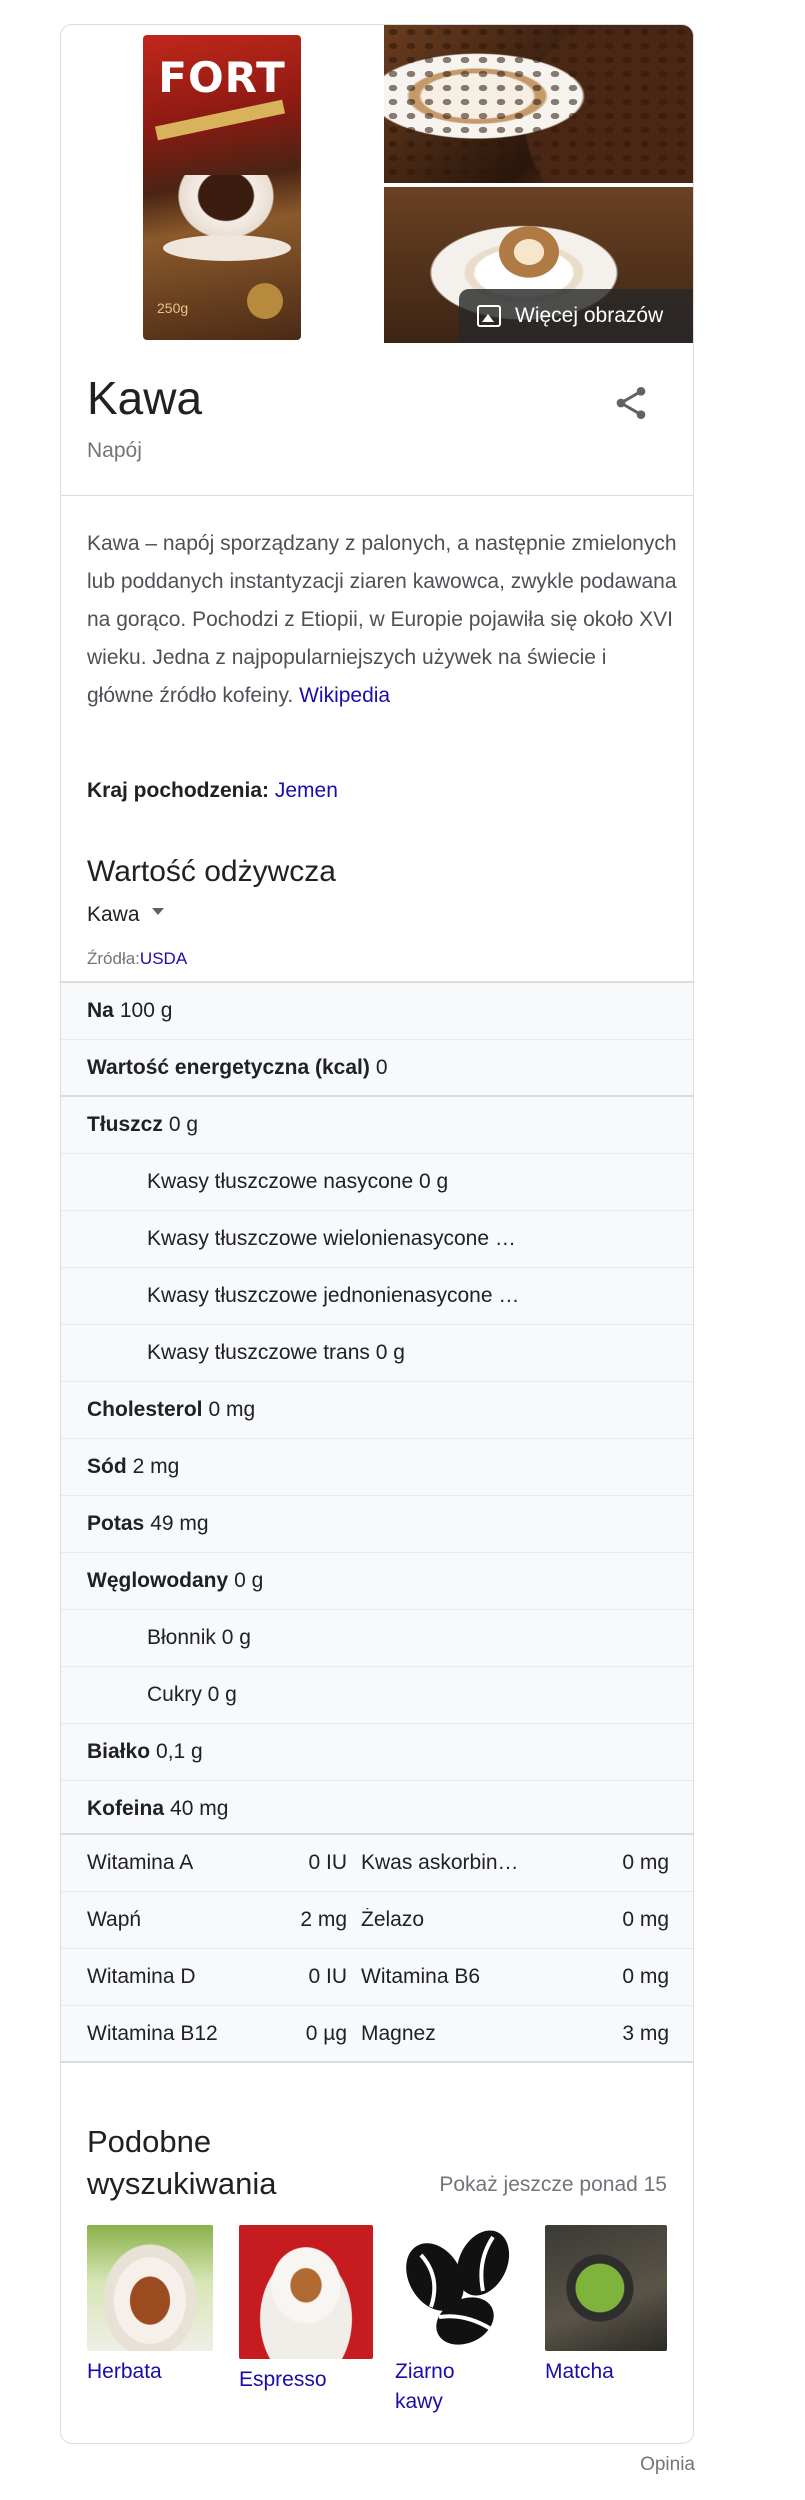 The height and width of the screenshot is (2500, 805). I want to click on vitamin-row: Wapń 2 mg Żelazo 0 mg, so click(377, 1920).